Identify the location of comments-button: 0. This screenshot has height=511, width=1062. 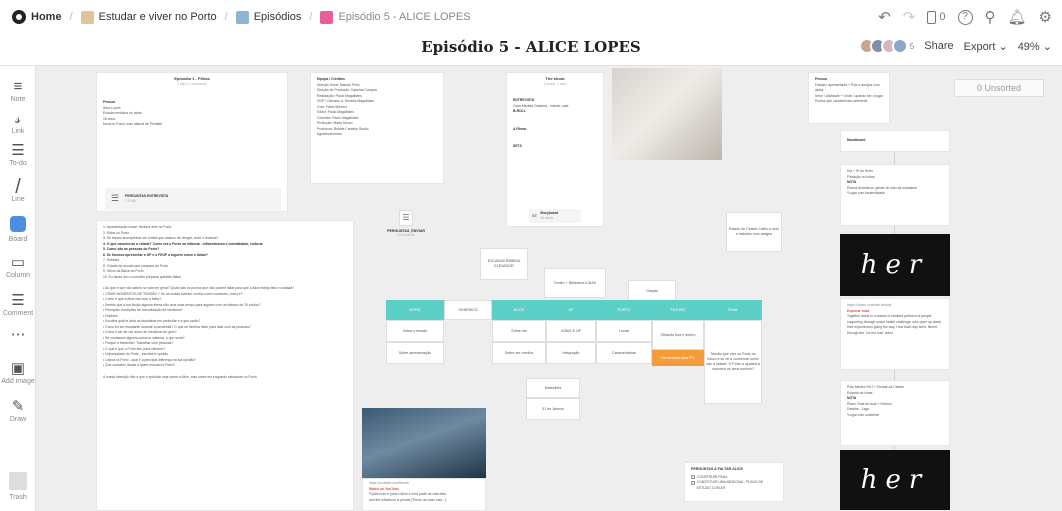
(936, 17).